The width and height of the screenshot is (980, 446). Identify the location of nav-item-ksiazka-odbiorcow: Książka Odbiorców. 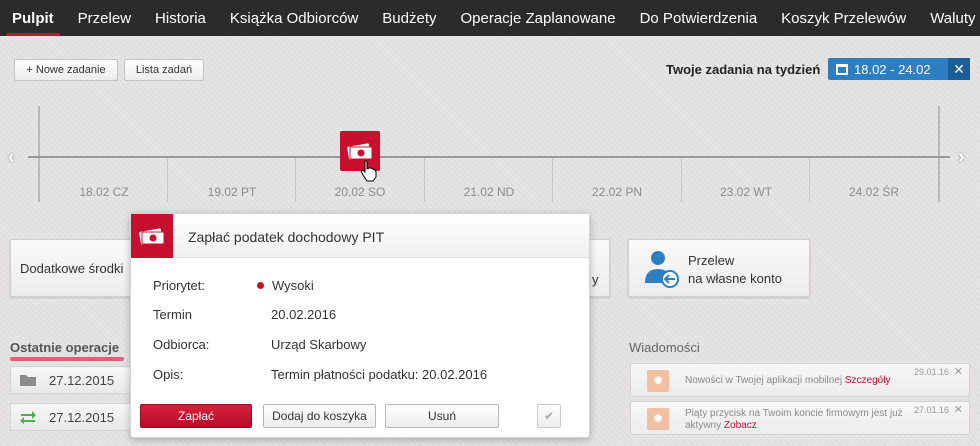
(294, 18).